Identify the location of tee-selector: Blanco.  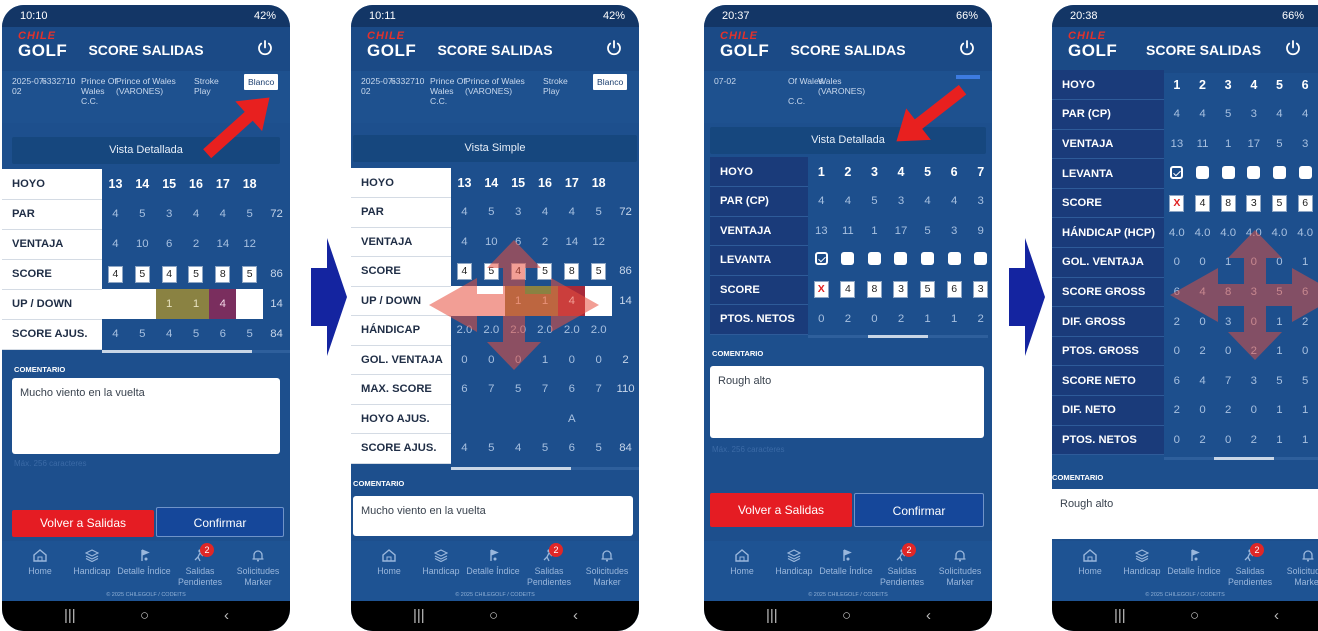
(610, 82).